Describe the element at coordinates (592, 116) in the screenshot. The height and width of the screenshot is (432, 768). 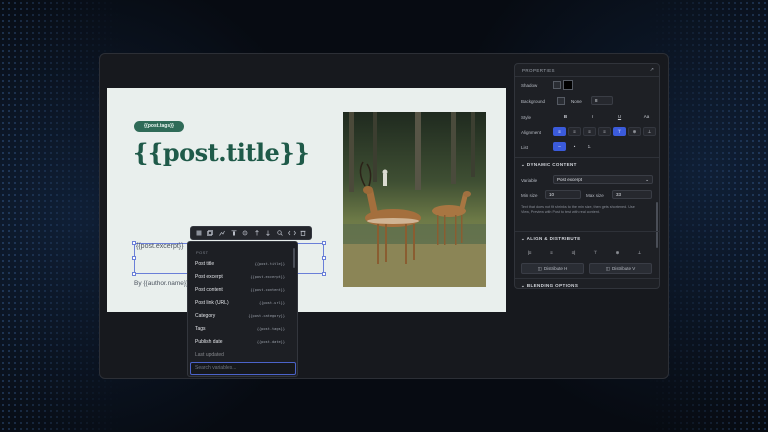
I see `italic-button: I` at that location.